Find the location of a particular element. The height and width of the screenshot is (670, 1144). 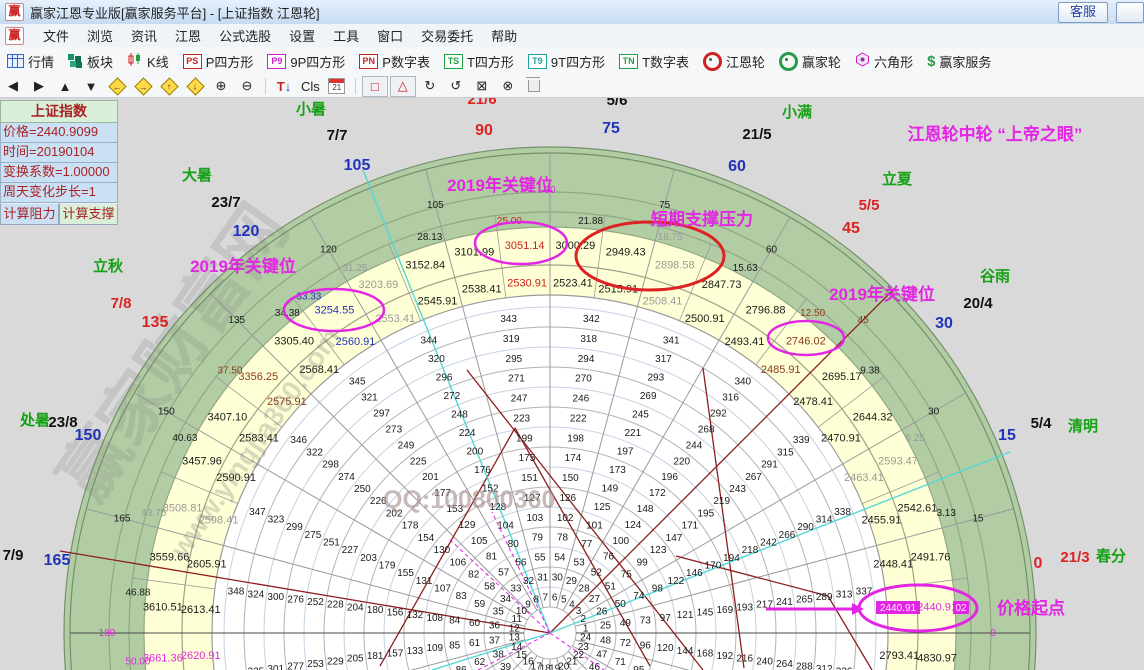

svg-text: 171 is located at coordinates (690, 526).